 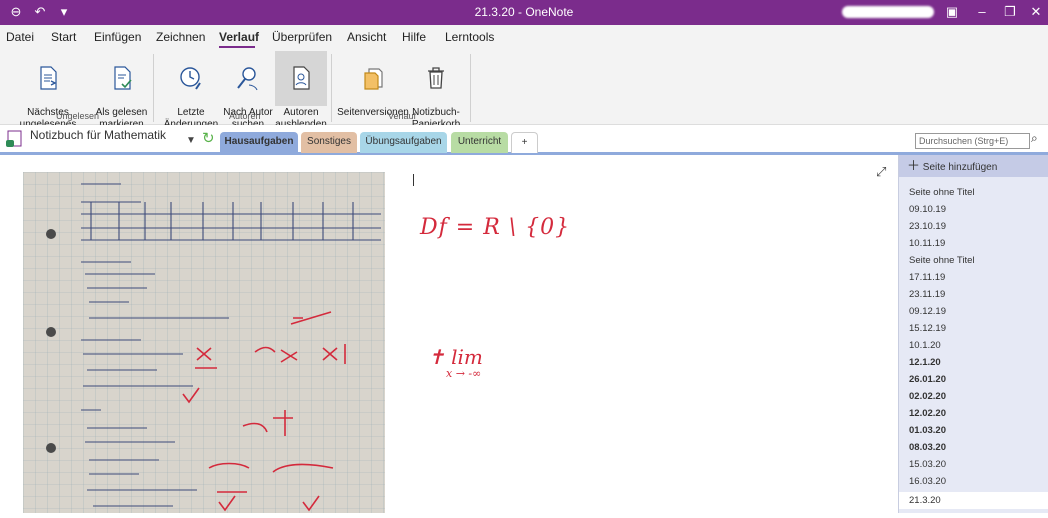 What do you see at coordinates (98, 135) in the screenshot?
I see `notebook-name: Notizbuch für Mathematik` at bounding box center [98, 135].